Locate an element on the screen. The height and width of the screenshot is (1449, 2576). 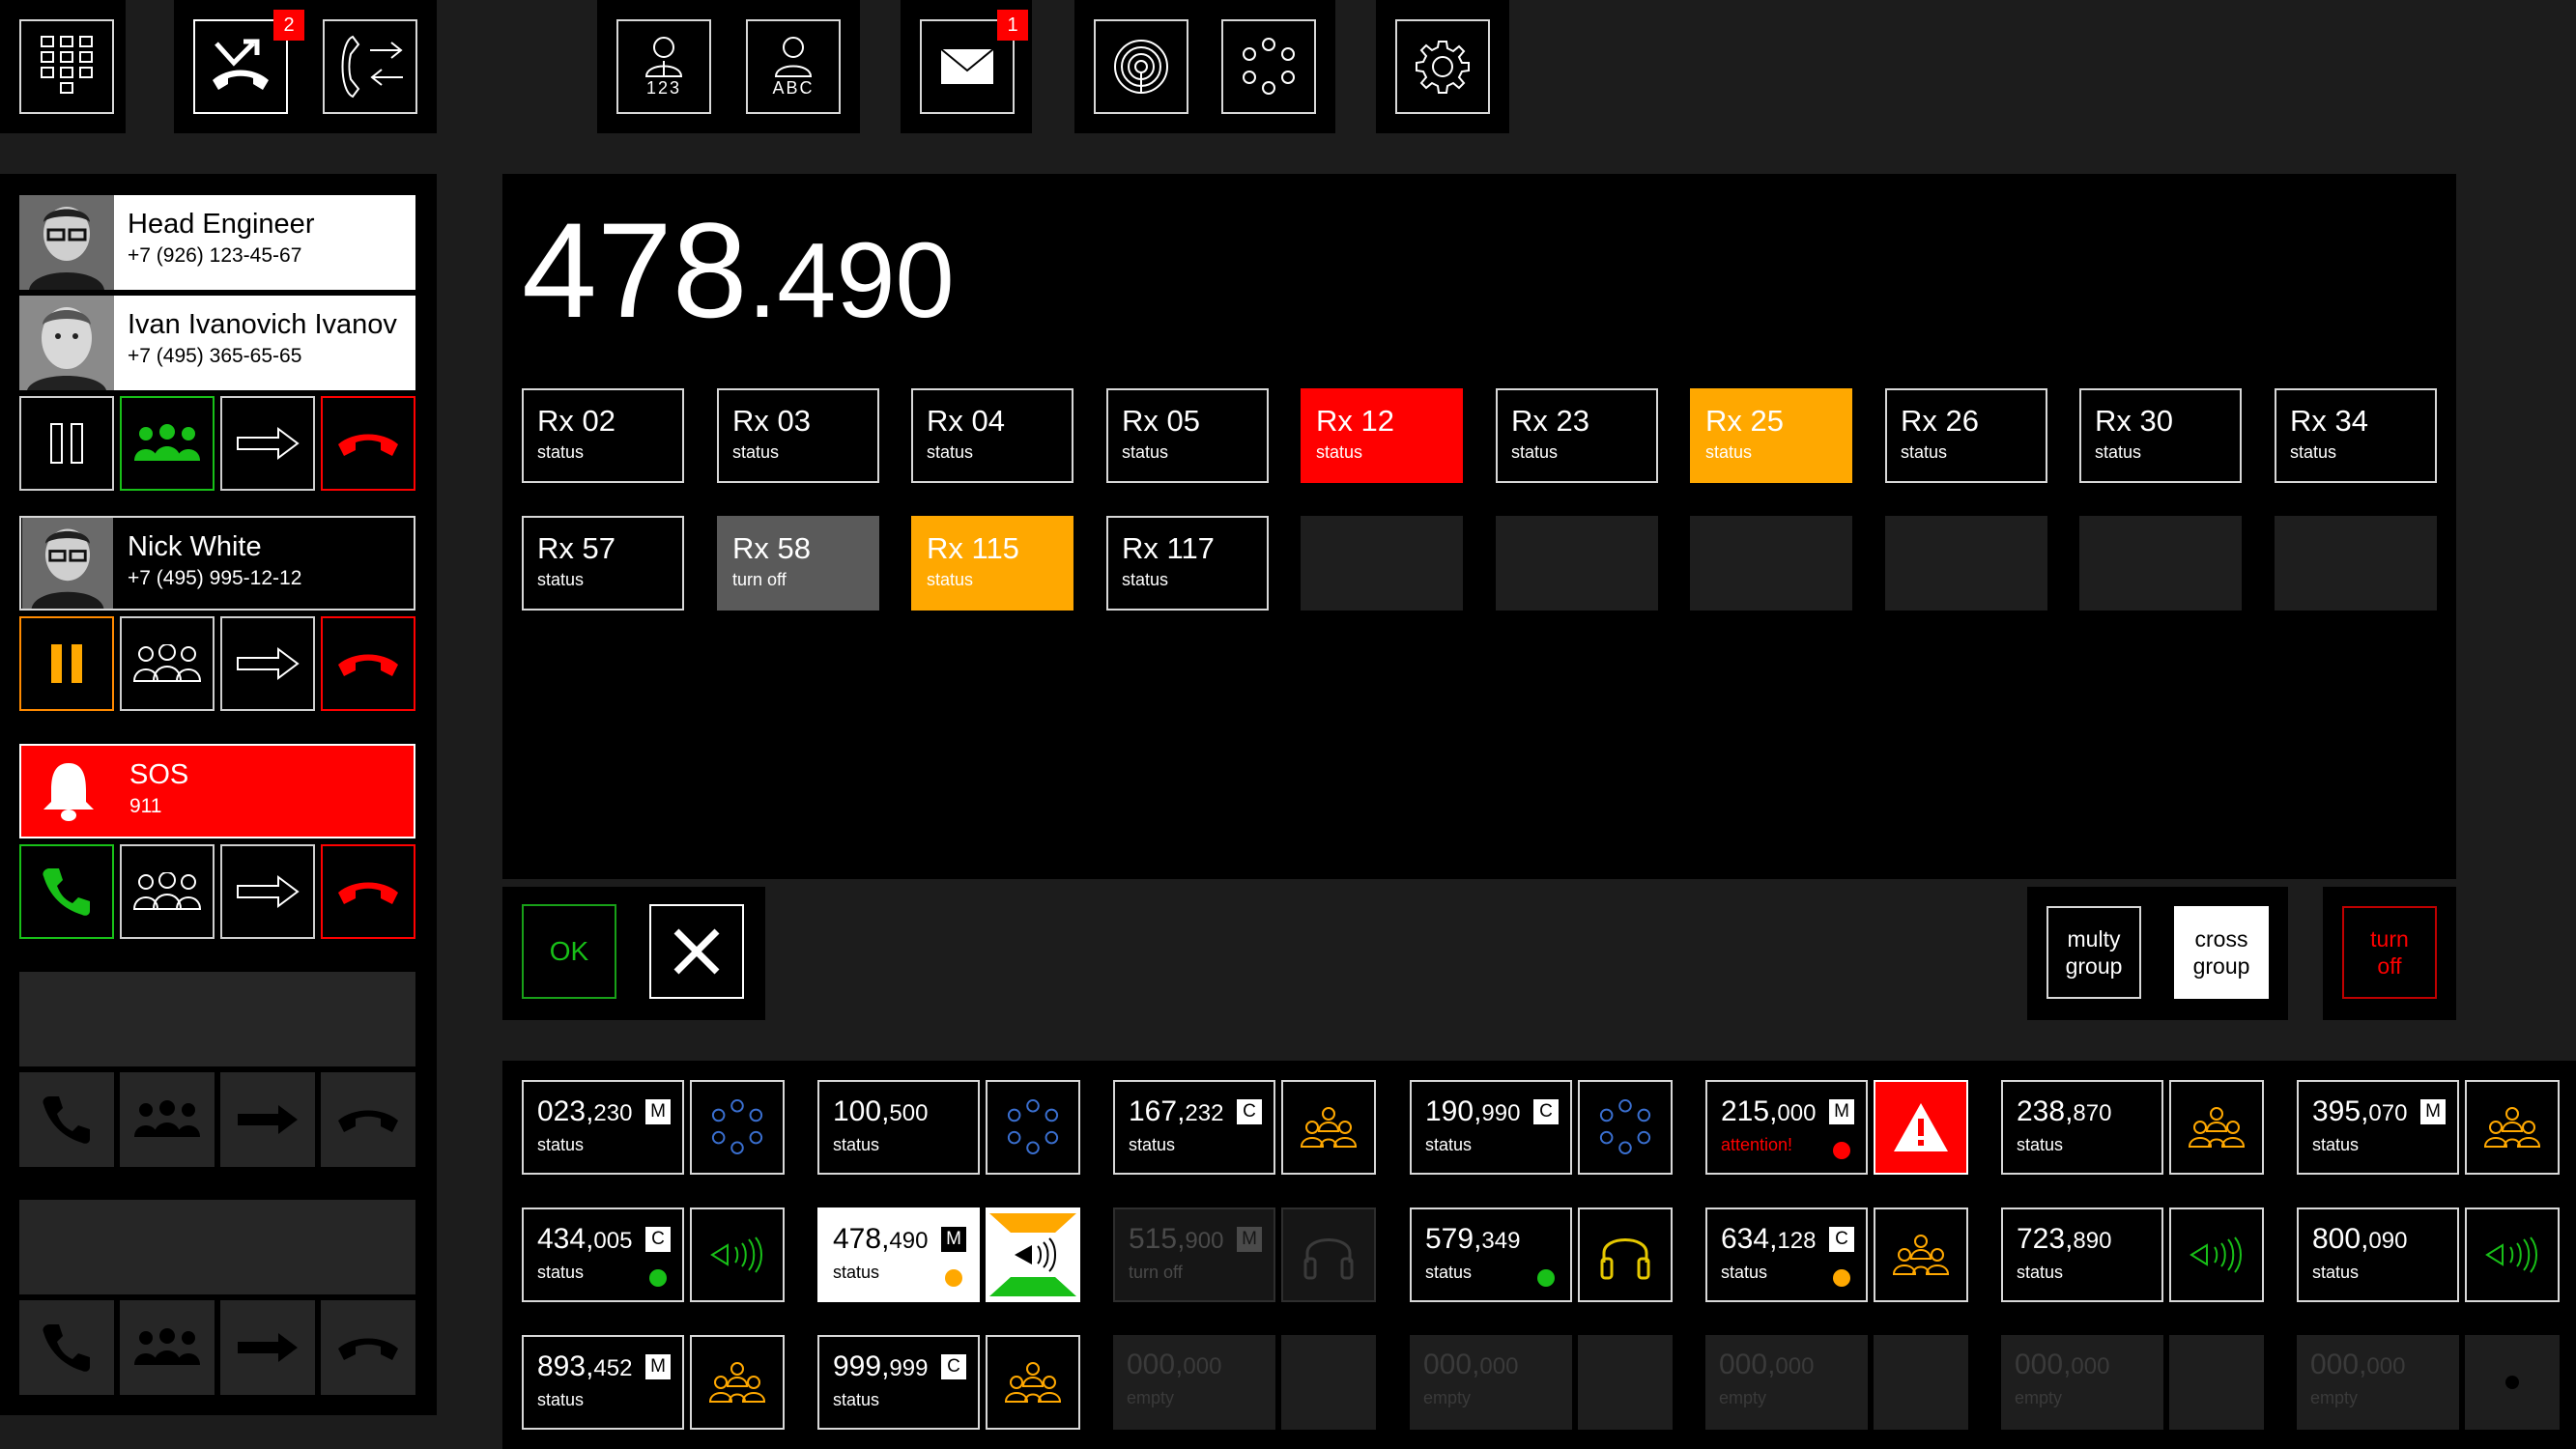
channel-frequency: 579,349 is located at coordinates (1473, 1239).